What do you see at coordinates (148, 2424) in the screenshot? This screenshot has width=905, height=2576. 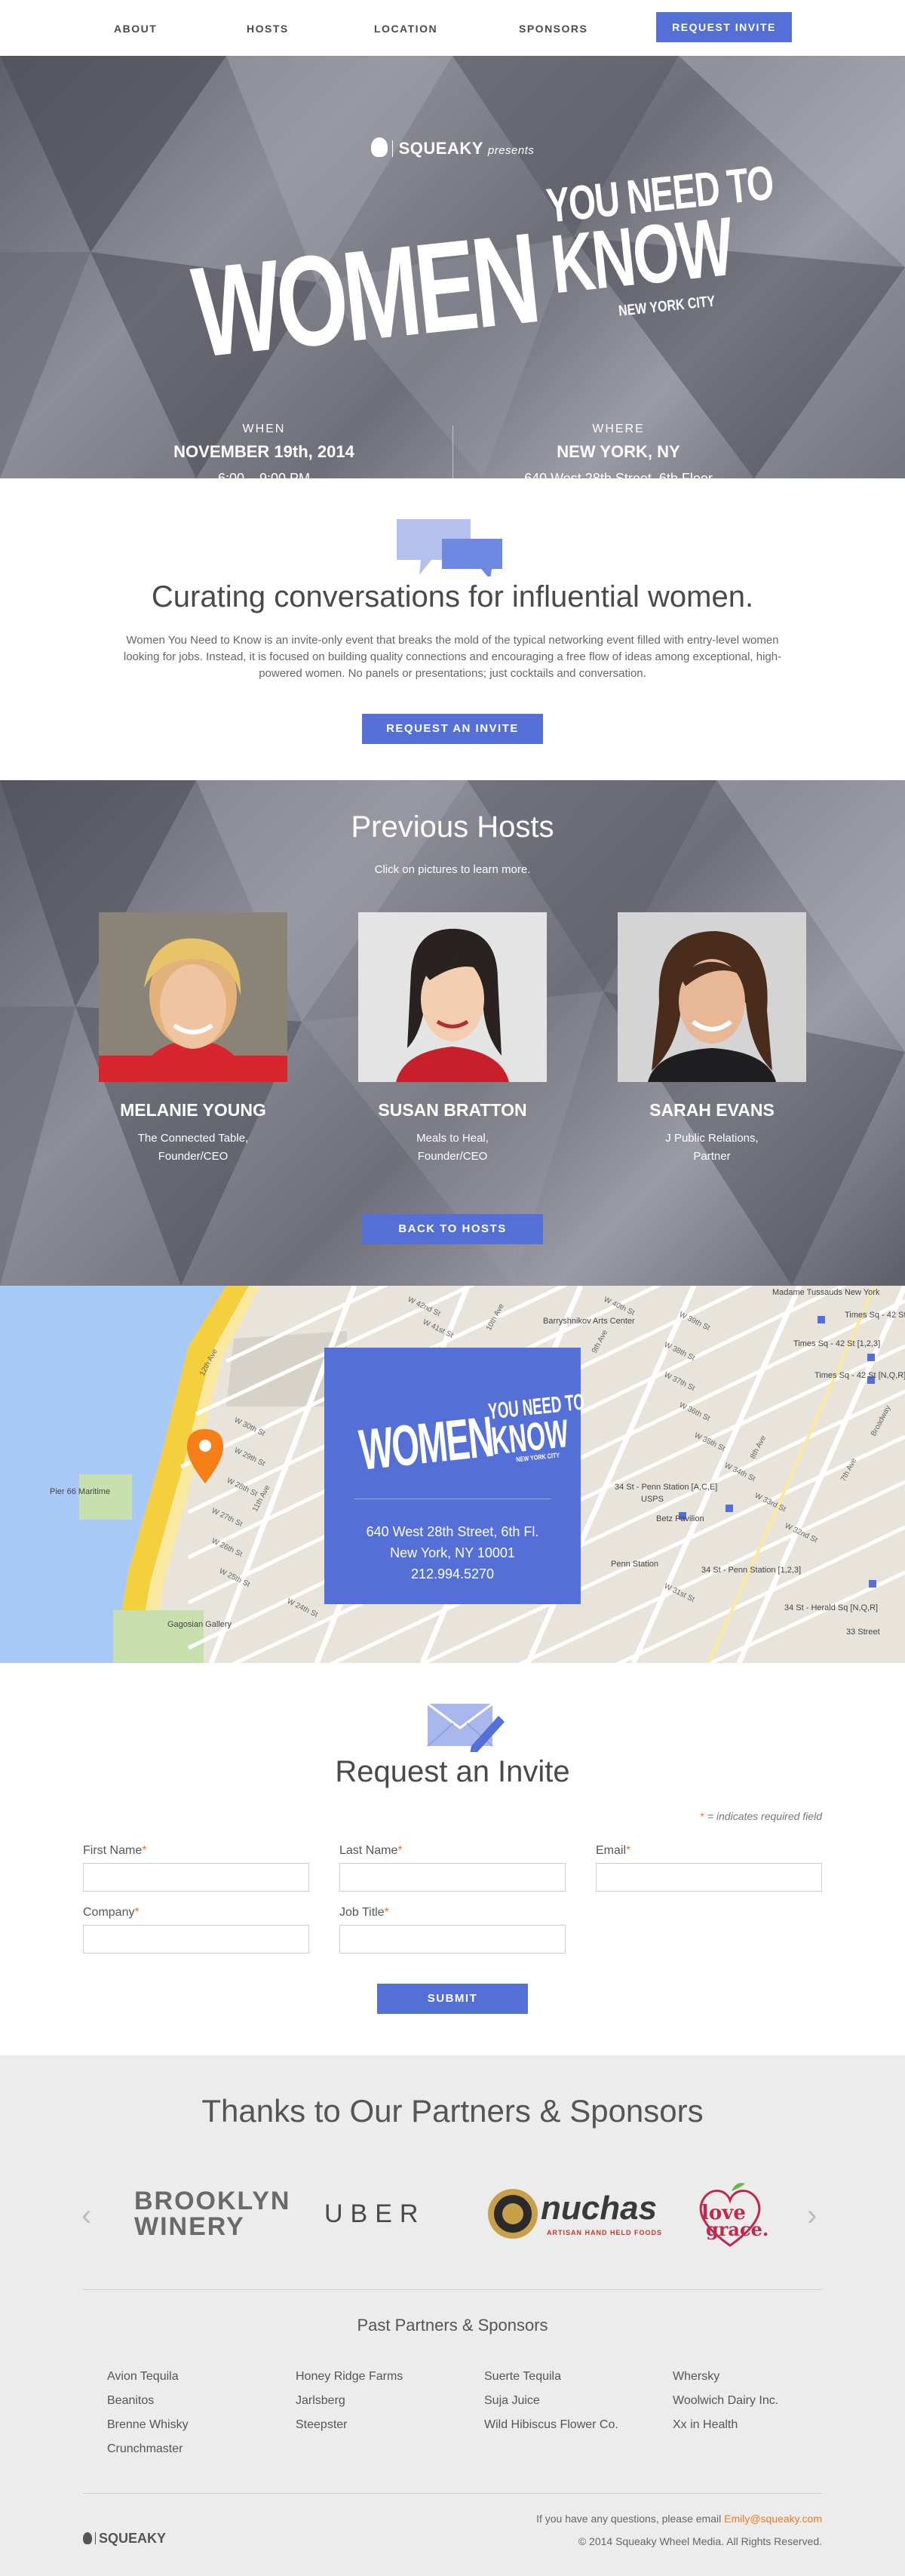 I see `list-item: Brenne Whisky` at bounding box center [148, 2424].